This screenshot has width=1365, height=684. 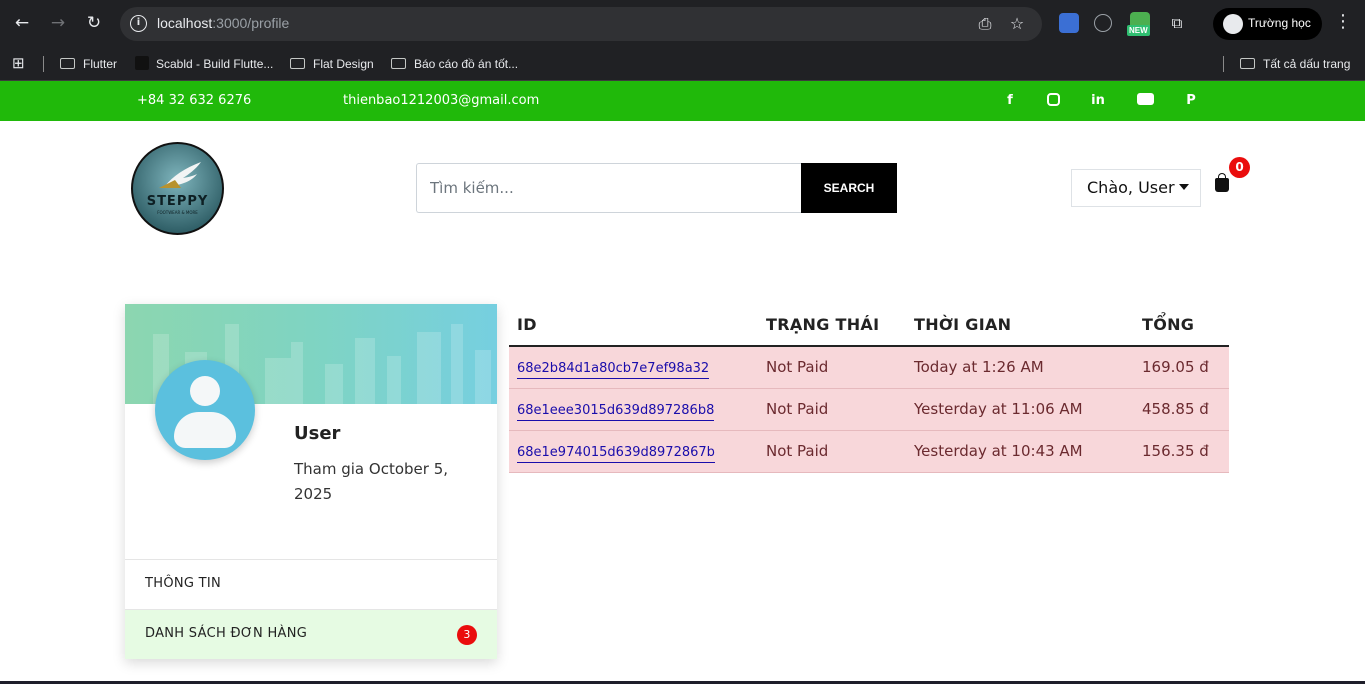 I want to click on profile-button: Trường học, so click(x=1267, y=24).